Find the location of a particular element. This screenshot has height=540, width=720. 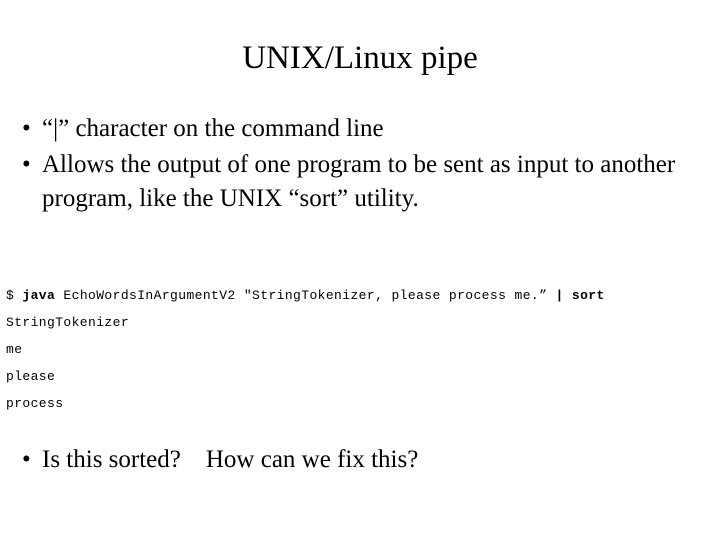

page-title: UNIX/Linux pipe is located at coordinates (360, 58).